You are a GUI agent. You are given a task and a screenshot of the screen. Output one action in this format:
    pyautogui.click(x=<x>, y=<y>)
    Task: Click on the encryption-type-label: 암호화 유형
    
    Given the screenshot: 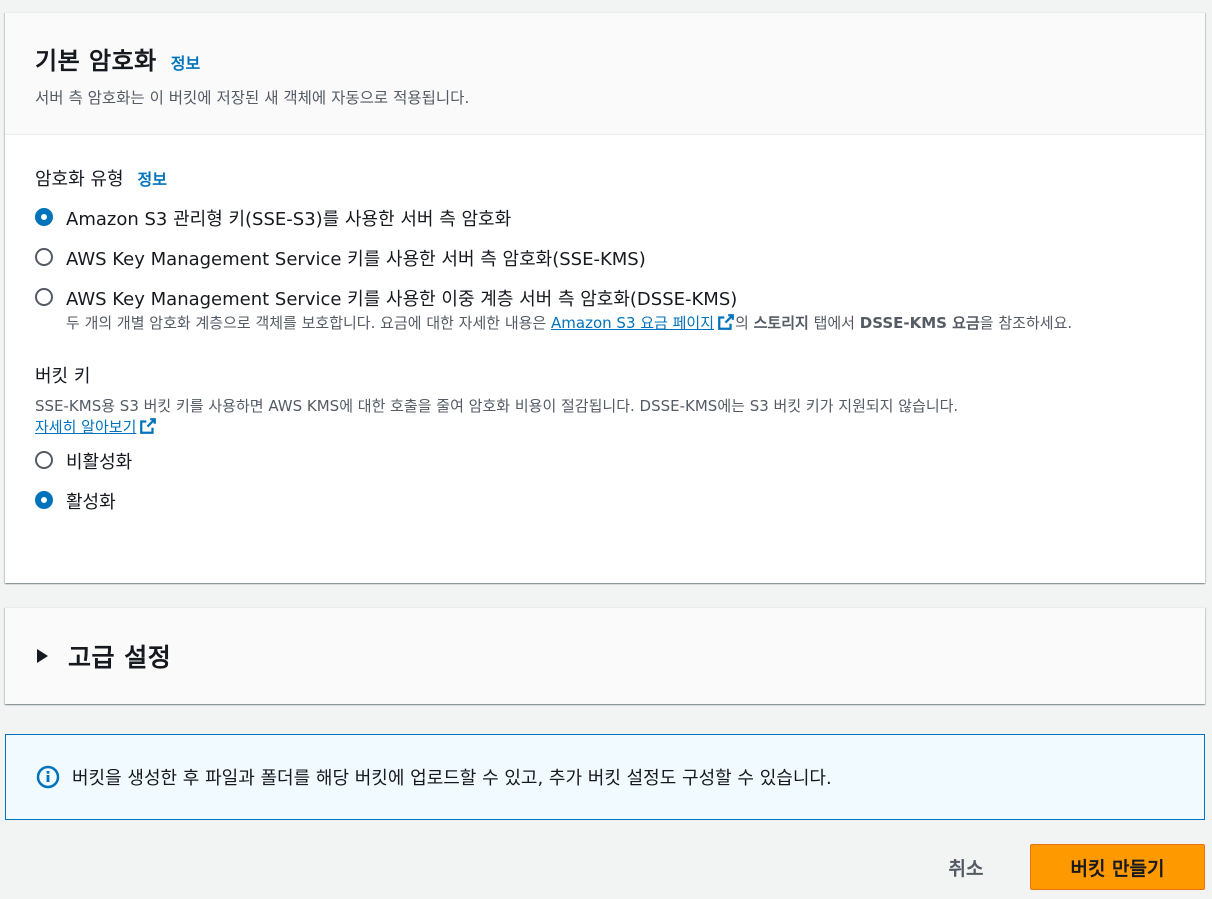 What is the action you would take?
    pyautogui.click(x=79, y=179)
    